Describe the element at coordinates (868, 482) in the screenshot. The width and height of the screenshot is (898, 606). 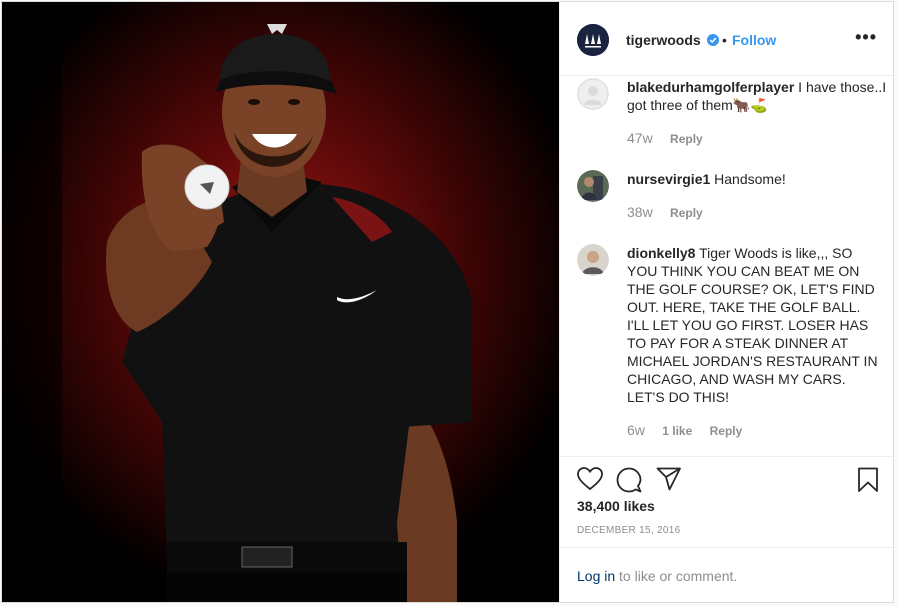
I see `bookmark-icon` at that location.